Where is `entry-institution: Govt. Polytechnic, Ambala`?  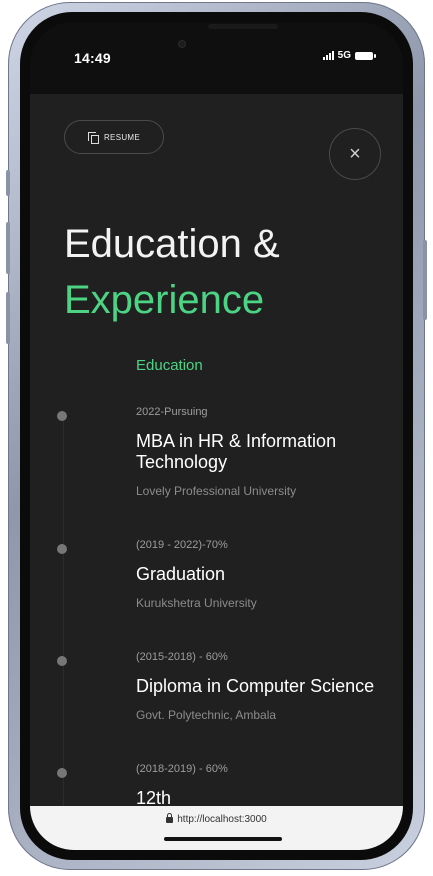 entry-institution: Govt. Polytechnic, Ambala is located at coordinates (206, 715).